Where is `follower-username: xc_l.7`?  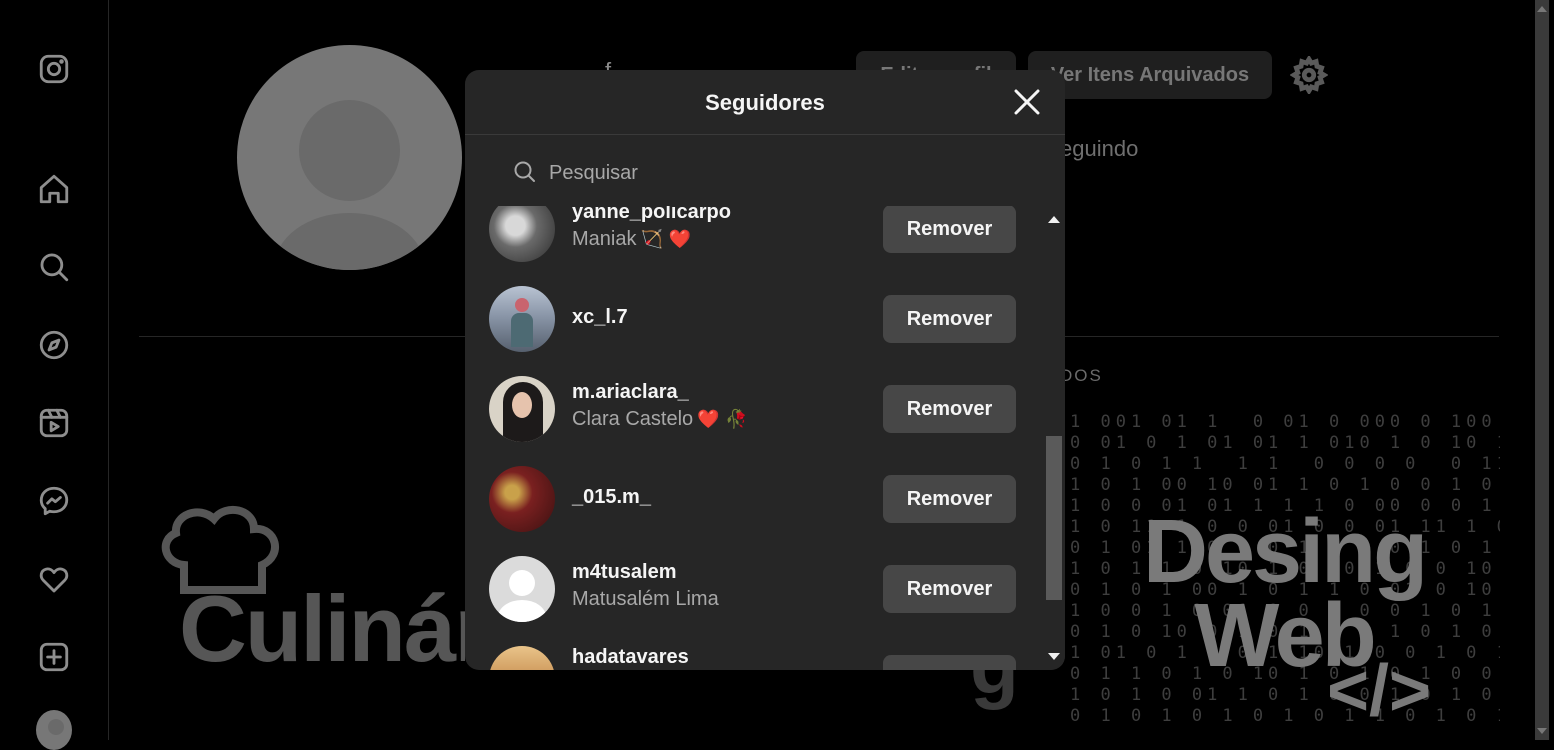
follower-username: xc_l.7 is located at coordinates (600, 317).